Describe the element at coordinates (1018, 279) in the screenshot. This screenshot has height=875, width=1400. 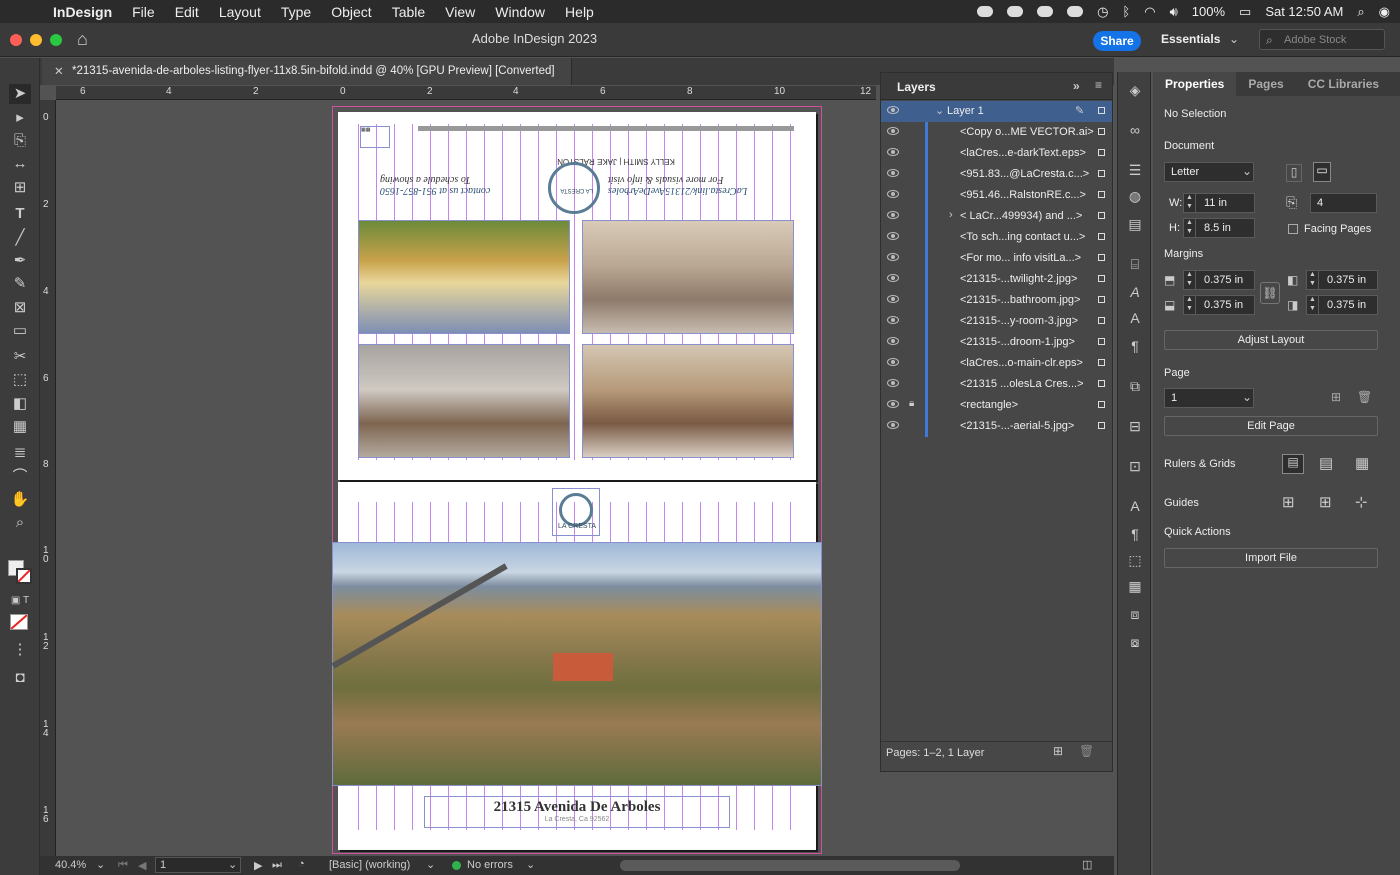
I see `layer-item-name: <21315-...twilight-2.jpg>` at that location.